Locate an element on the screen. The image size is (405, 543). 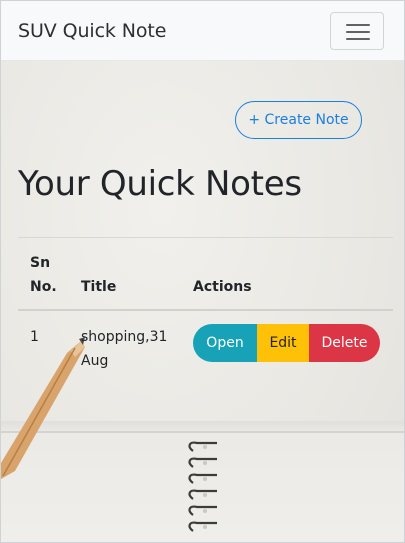
column-header-actions: Actions is located at coordinates (222, 287).